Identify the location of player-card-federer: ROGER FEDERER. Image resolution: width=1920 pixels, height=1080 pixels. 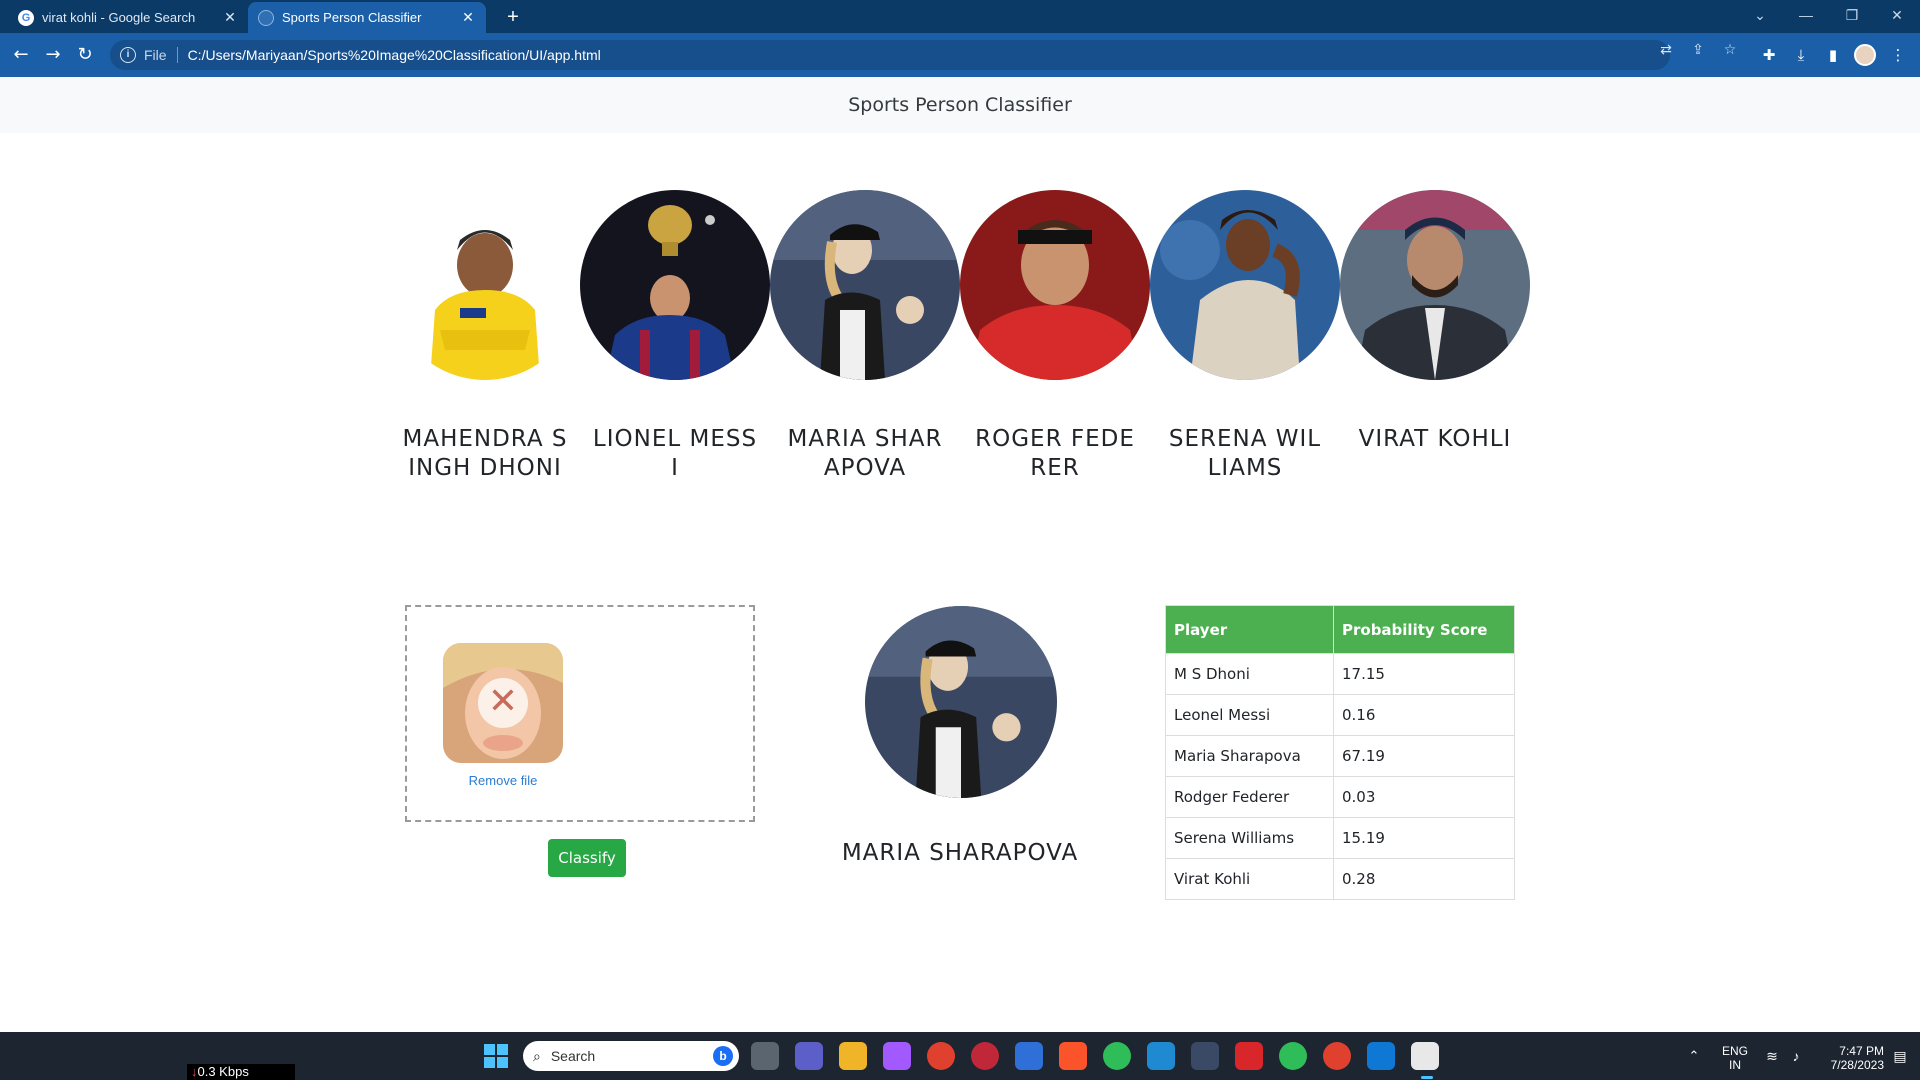
(1055, 336).